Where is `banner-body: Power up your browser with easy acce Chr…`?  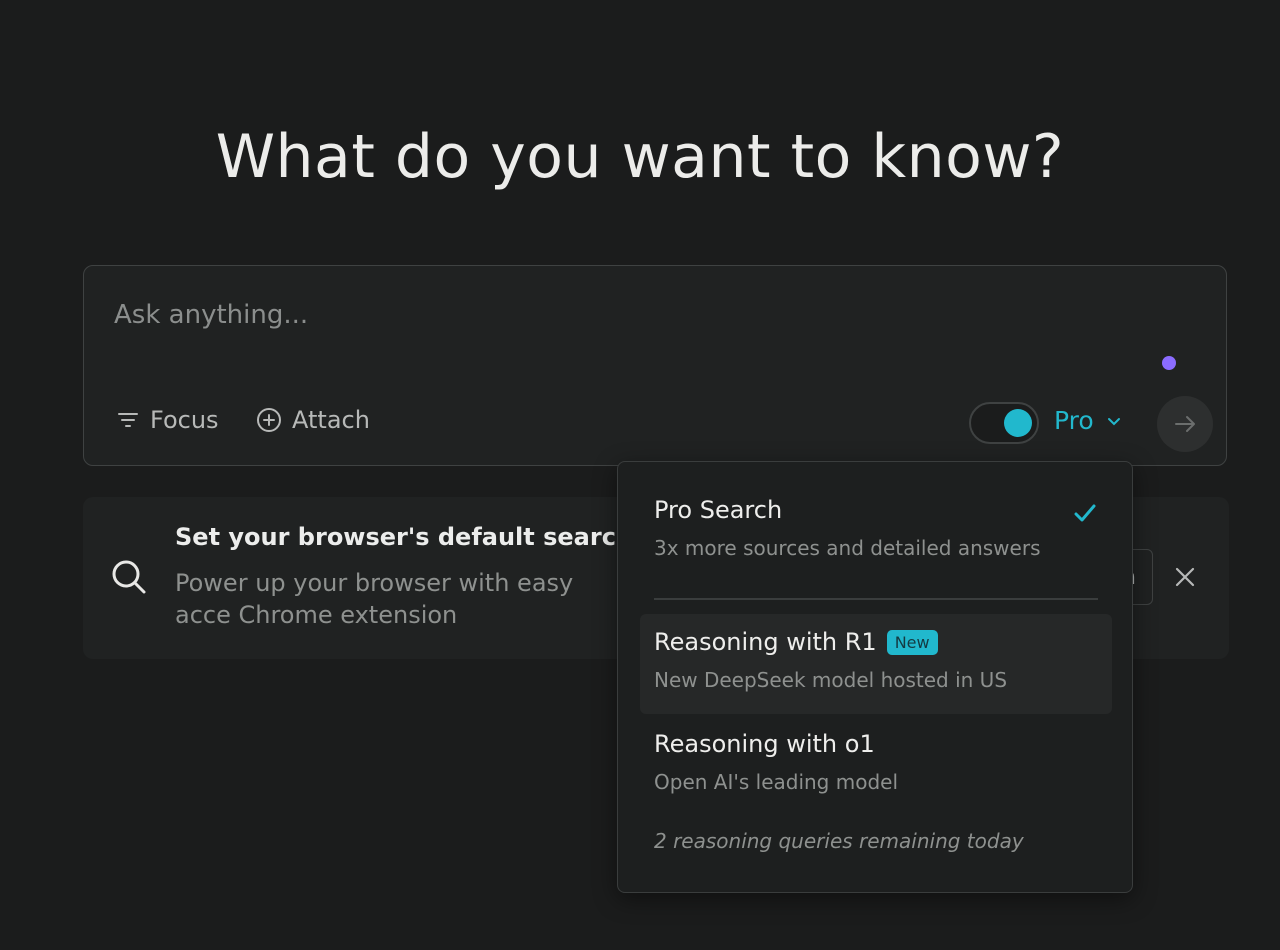
banner-body: Power up your browser with easy acce Chr… is located at coordinates (374, 599).